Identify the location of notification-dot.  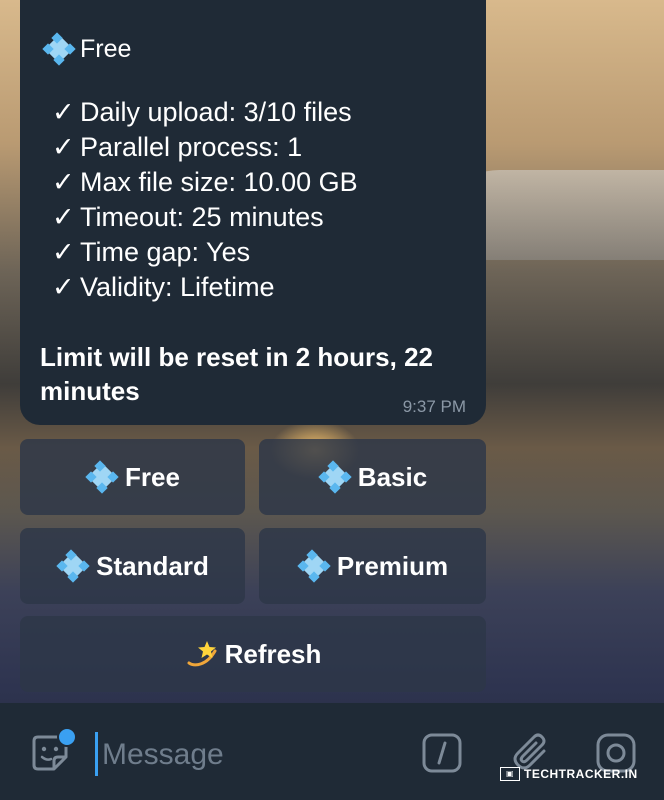
(67, 737).